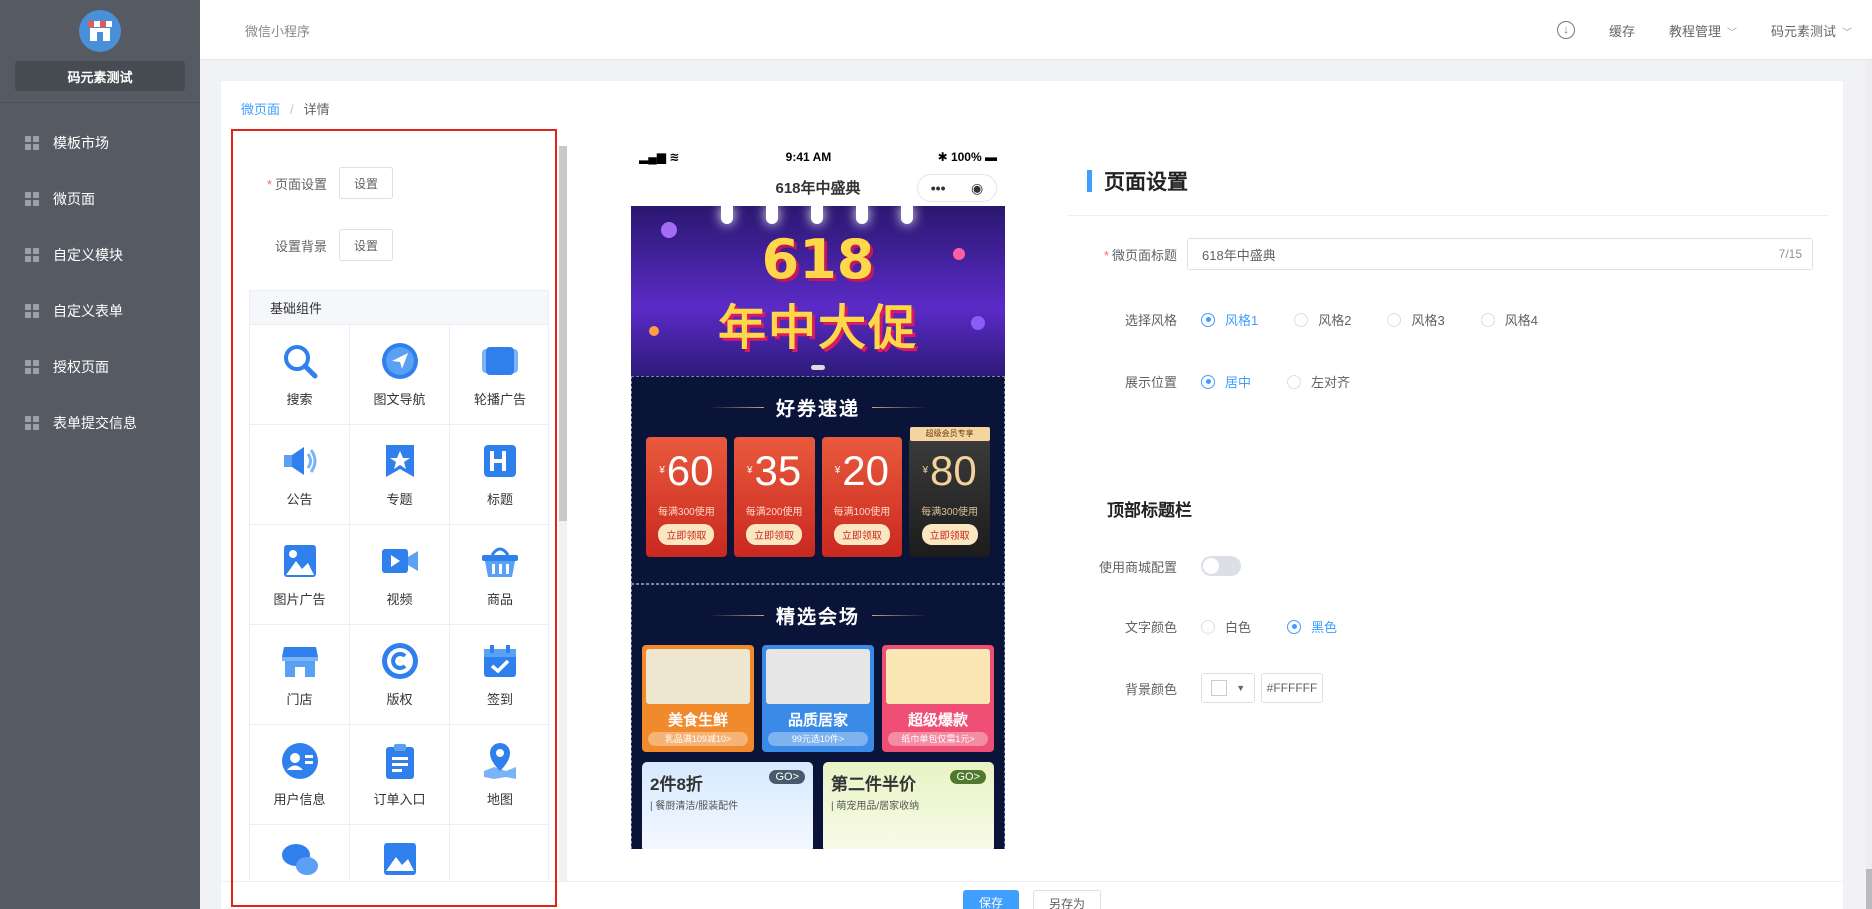 Image resolution: width=1872 pixels, height=909 pixels. Describe the element at coordinates (727, 805) in the screenshot. I see `promo-card: 2件8折 | 餐厨清洁/服装配件 GO>` at that location.